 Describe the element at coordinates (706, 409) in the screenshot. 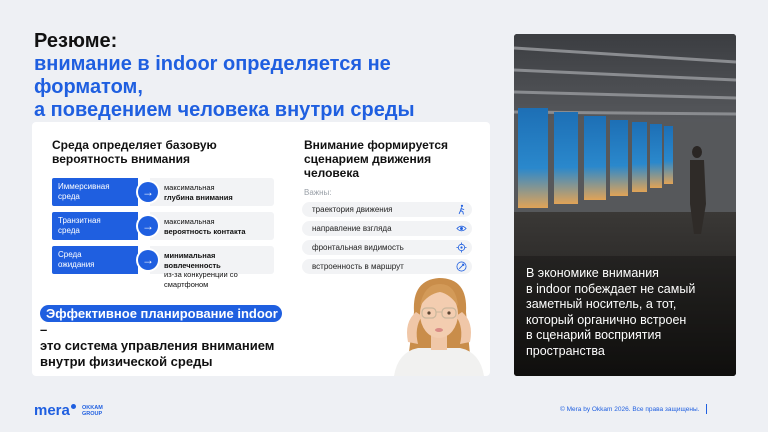

I see `footer-divider` at that location.